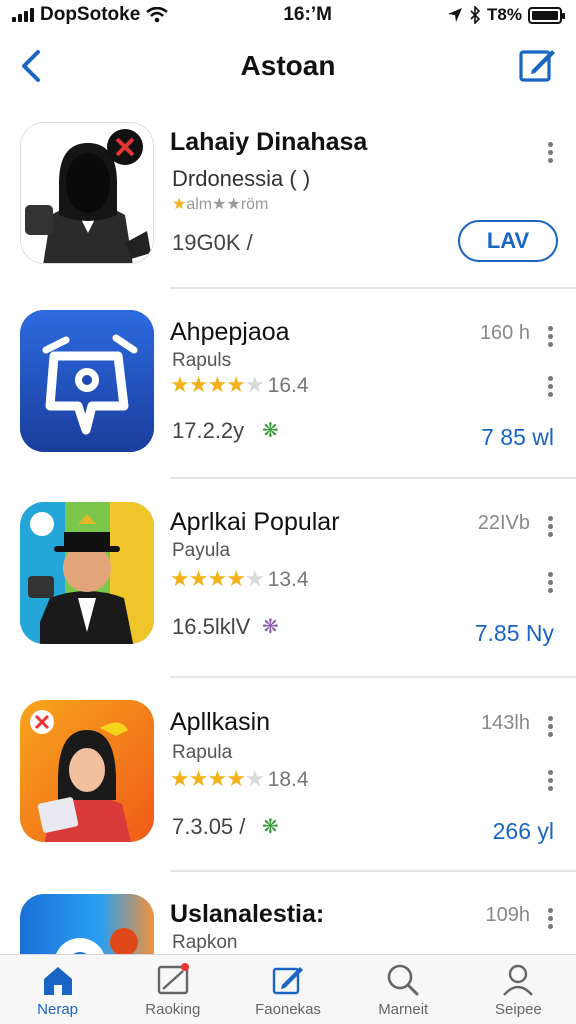 The width and height of the screenshot is (576, 1024). Describe the element at coordinates (518, 989) in the screenshot. I see `tab-profile: Seipee` at that location.